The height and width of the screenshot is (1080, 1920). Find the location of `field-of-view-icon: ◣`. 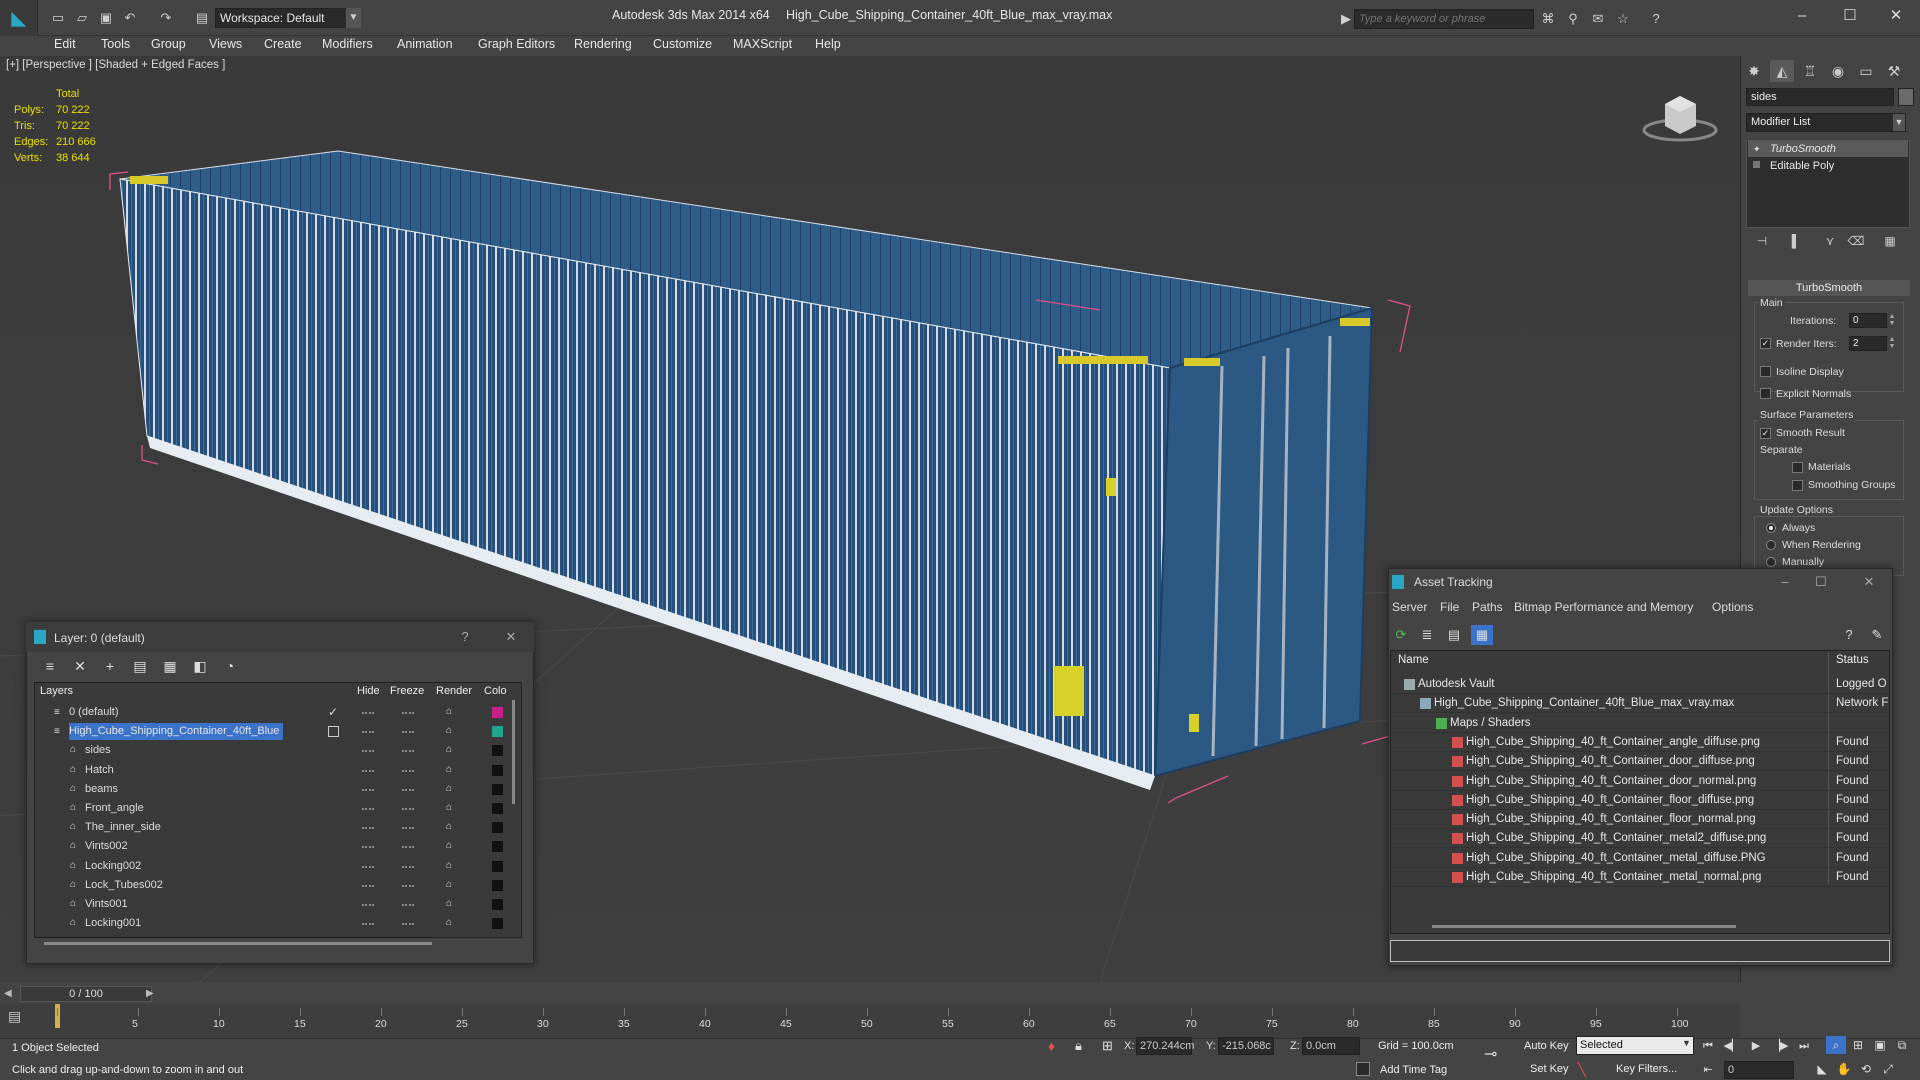

field-of-view-icon: ◣ is located at coordinates (1822, 1069).